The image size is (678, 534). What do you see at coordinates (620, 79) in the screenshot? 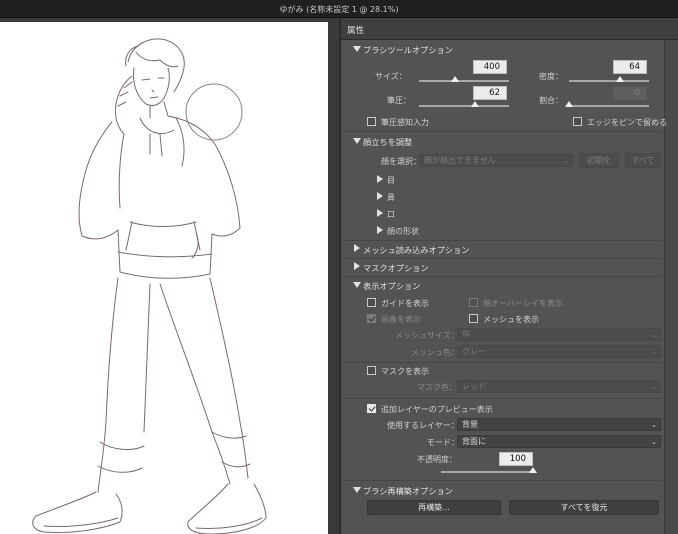
I see `density-slider-thumb` at bounding box center [620, 79].